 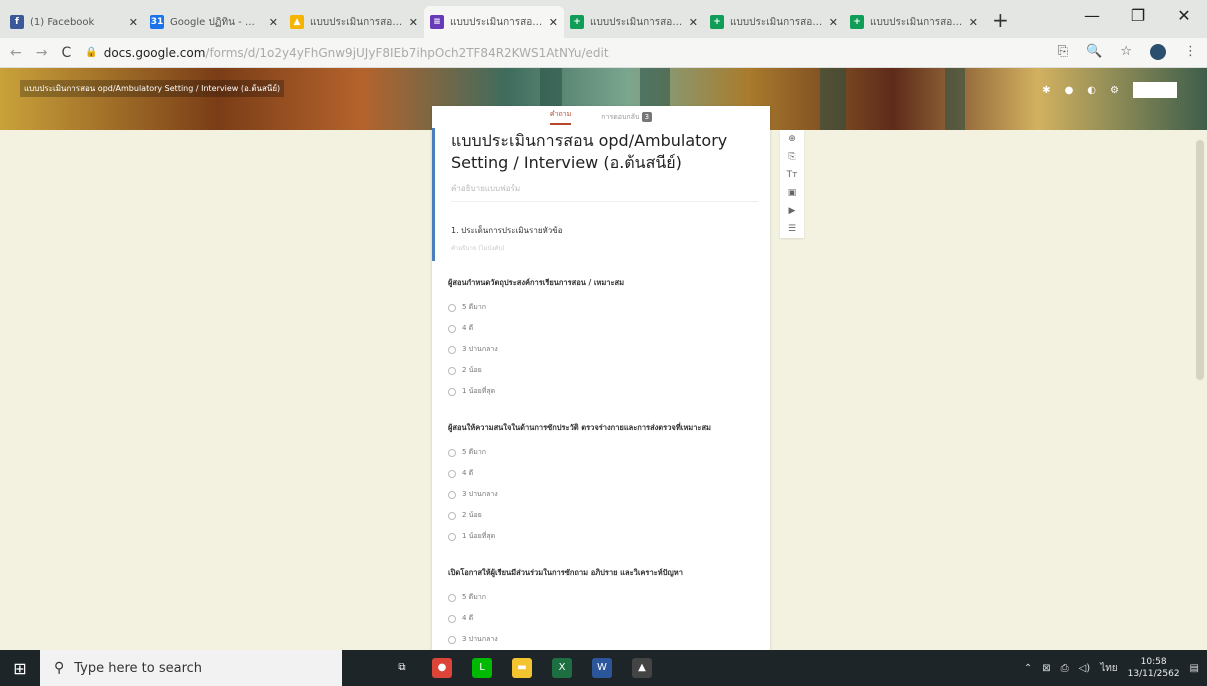 I want to click on settings-icon: ⚙, so click(x=1114, y=90).